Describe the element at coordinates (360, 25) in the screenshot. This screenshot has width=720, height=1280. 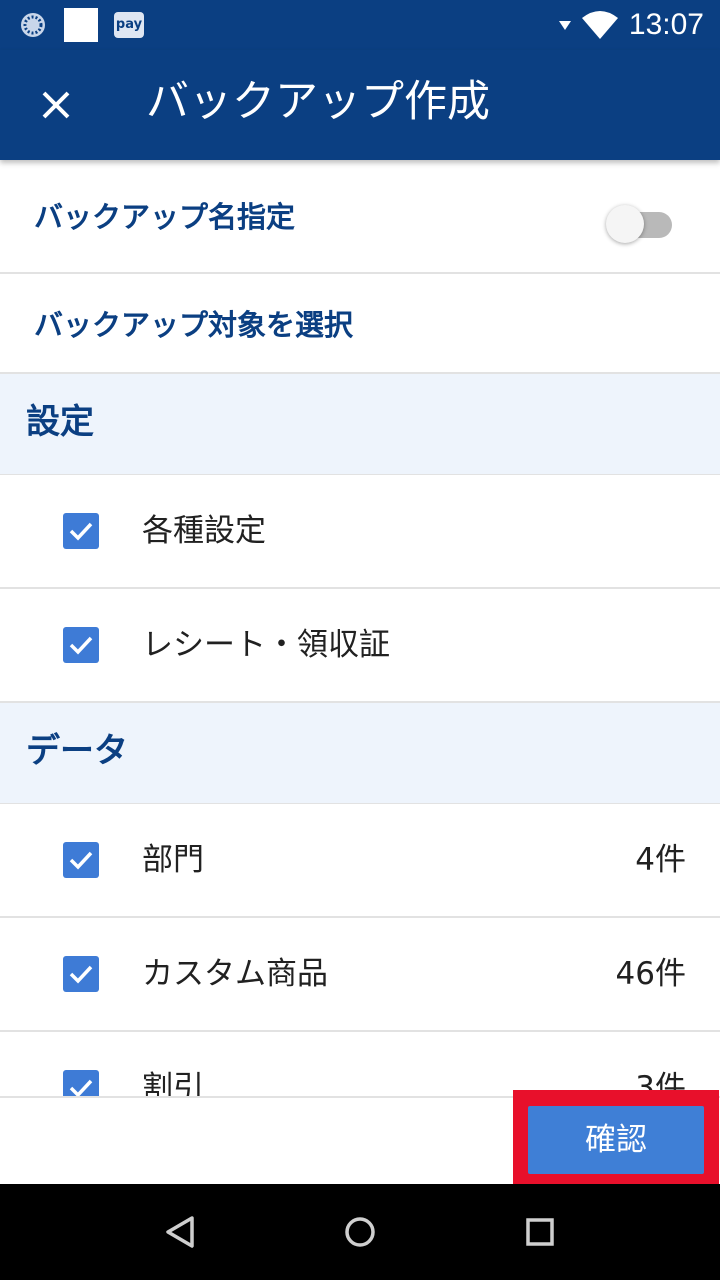
I see `status-bar: pay 13:07` at that location.